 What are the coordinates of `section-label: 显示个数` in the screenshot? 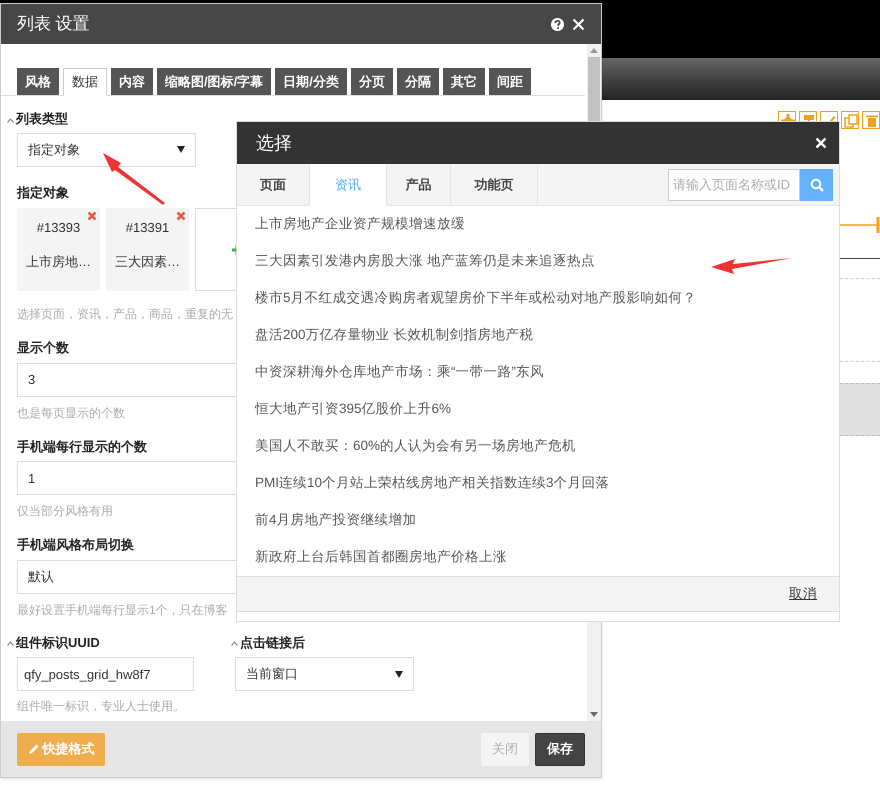 It's located at (43, 348).